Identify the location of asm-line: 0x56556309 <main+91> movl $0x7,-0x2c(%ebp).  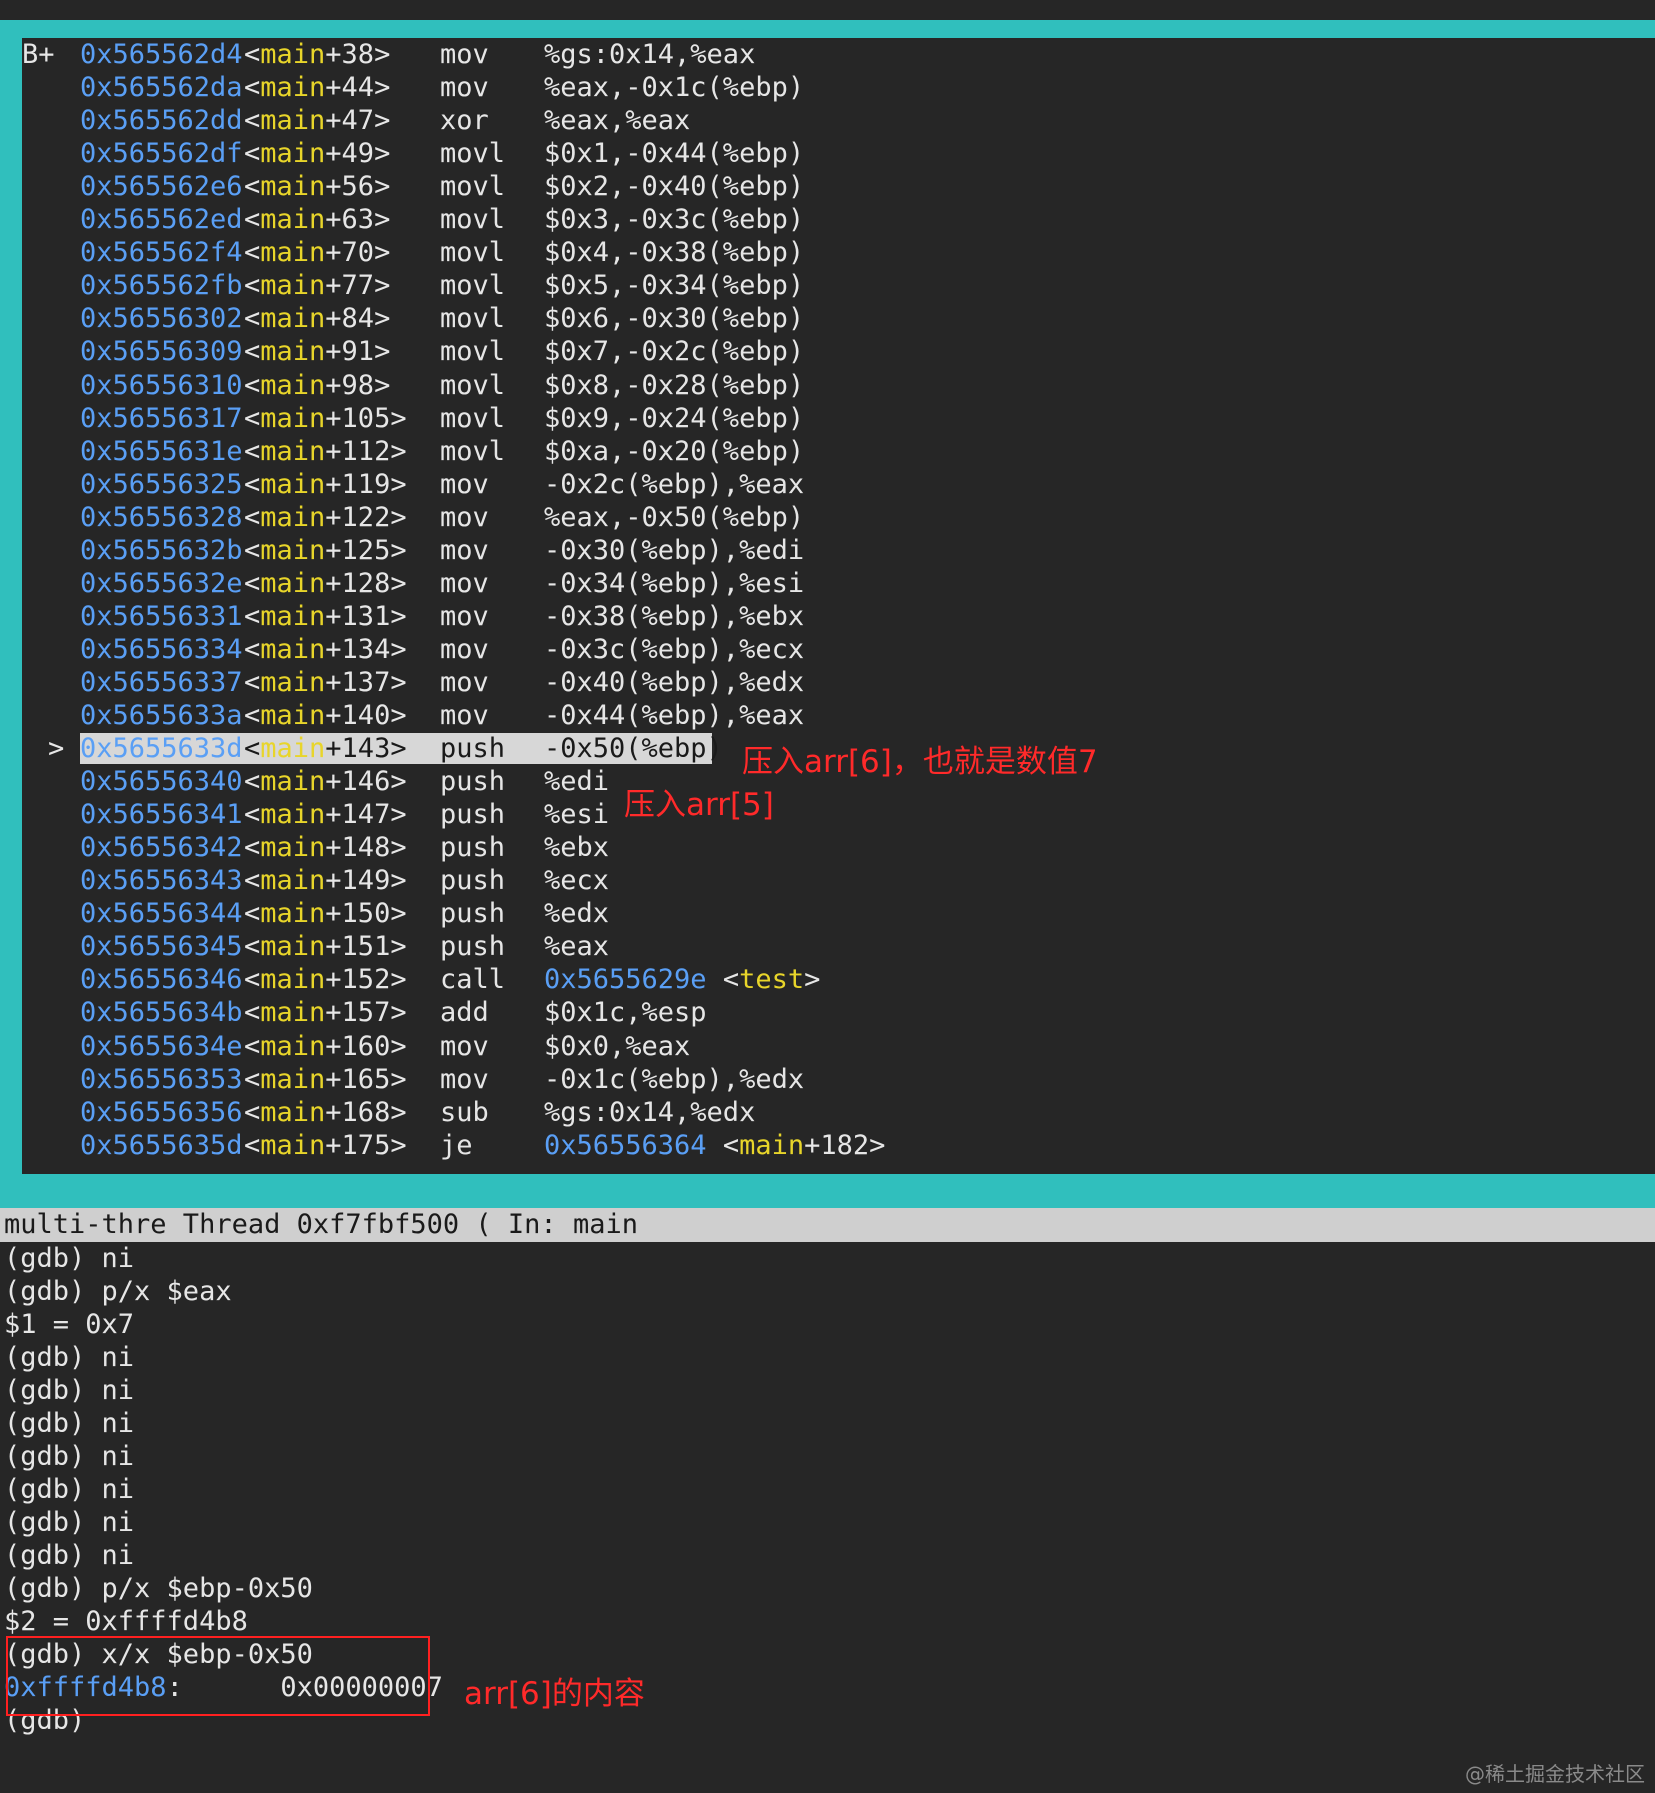
(622, 351).